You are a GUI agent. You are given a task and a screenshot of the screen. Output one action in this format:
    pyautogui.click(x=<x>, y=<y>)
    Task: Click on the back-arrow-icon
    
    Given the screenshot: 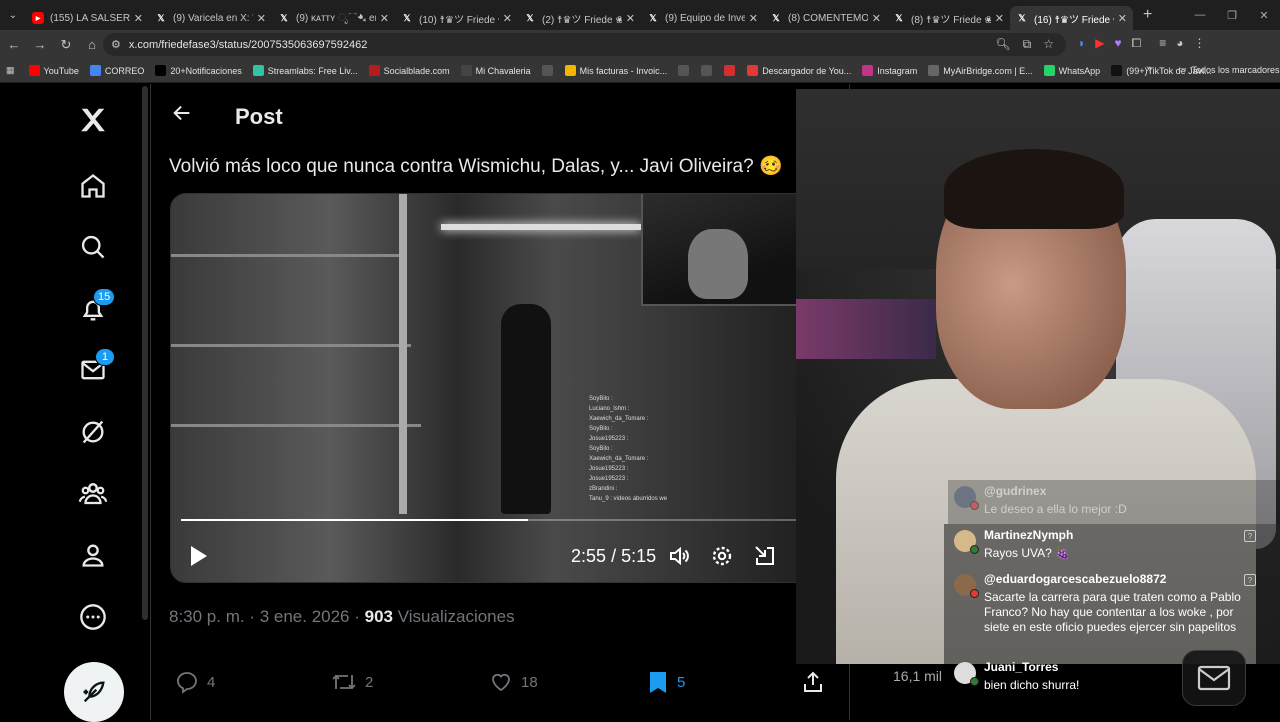 What is the action you would take?
    pyautogui.click(x=183, y=114)
    